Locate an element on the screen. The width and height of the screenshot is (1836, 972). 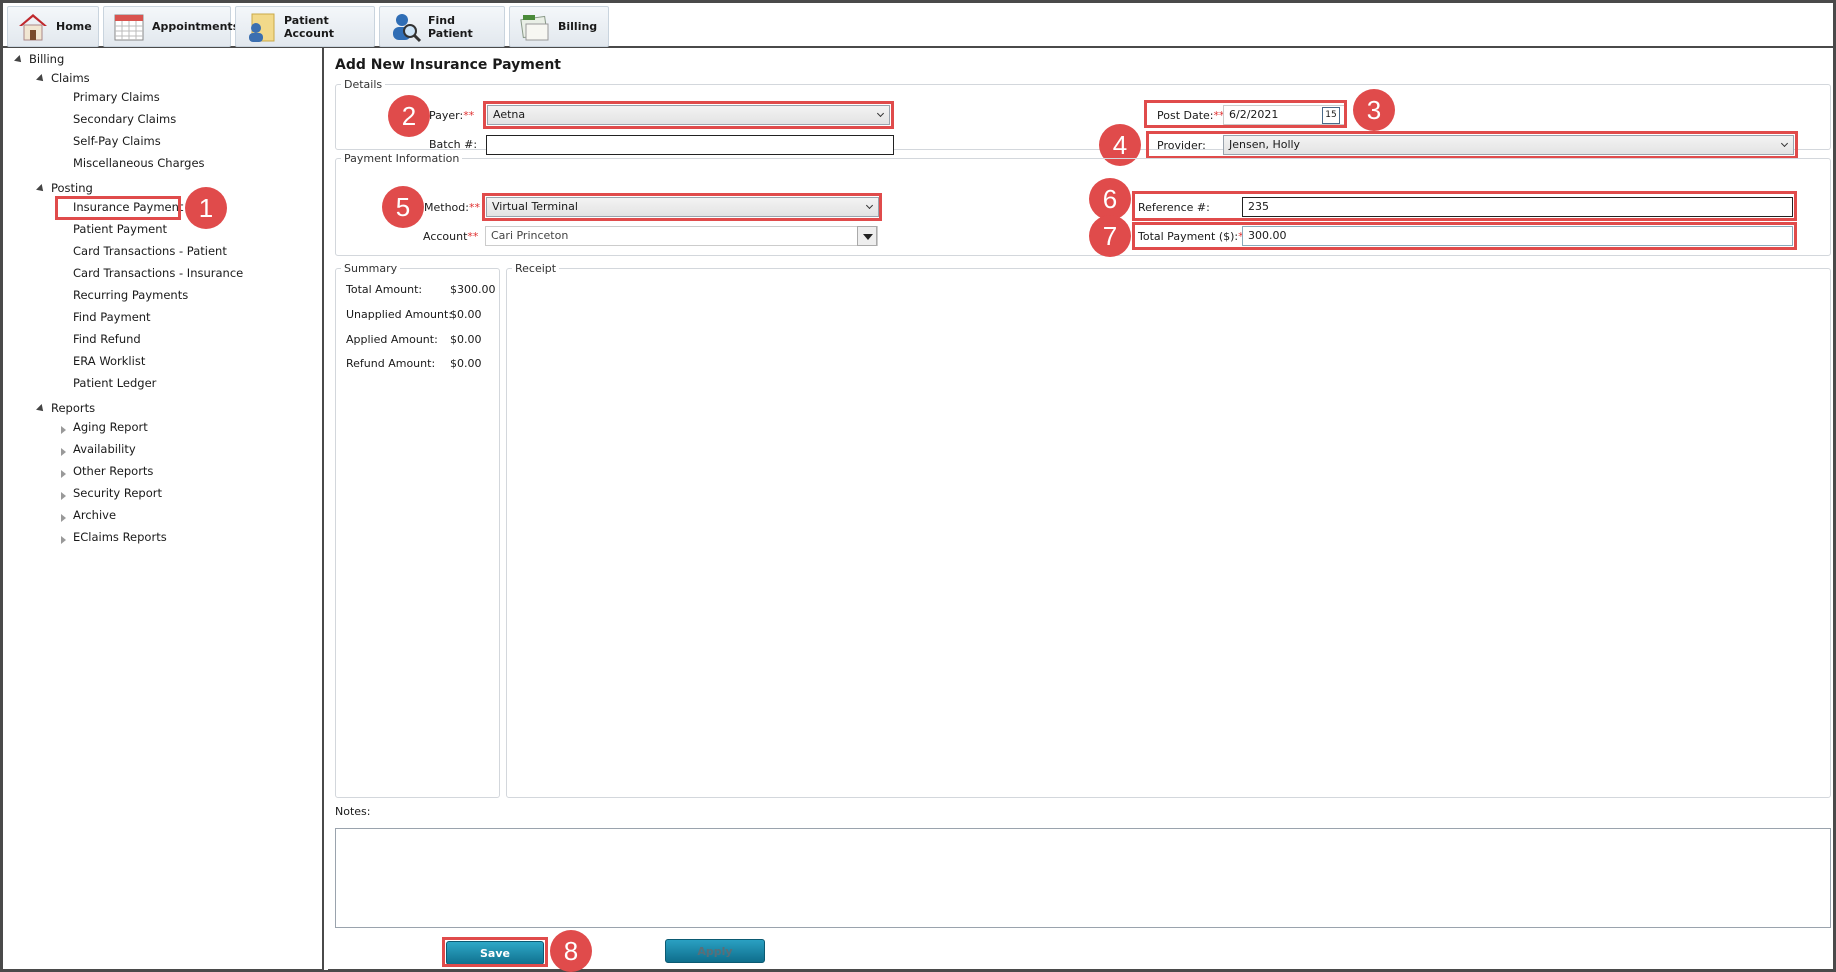
calendar-icon is located at coordinates (129, 27).